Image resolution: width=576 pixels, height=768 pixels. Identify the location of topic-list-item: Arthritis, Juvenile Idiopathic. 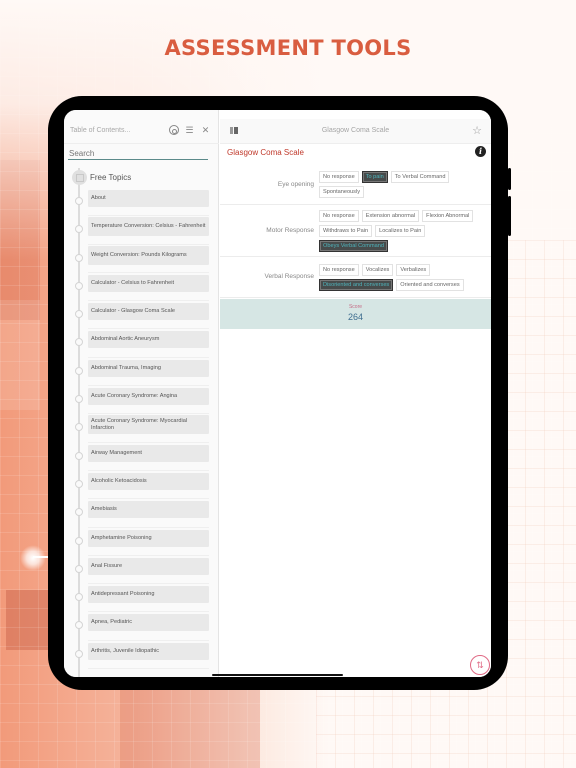
(141, 655).